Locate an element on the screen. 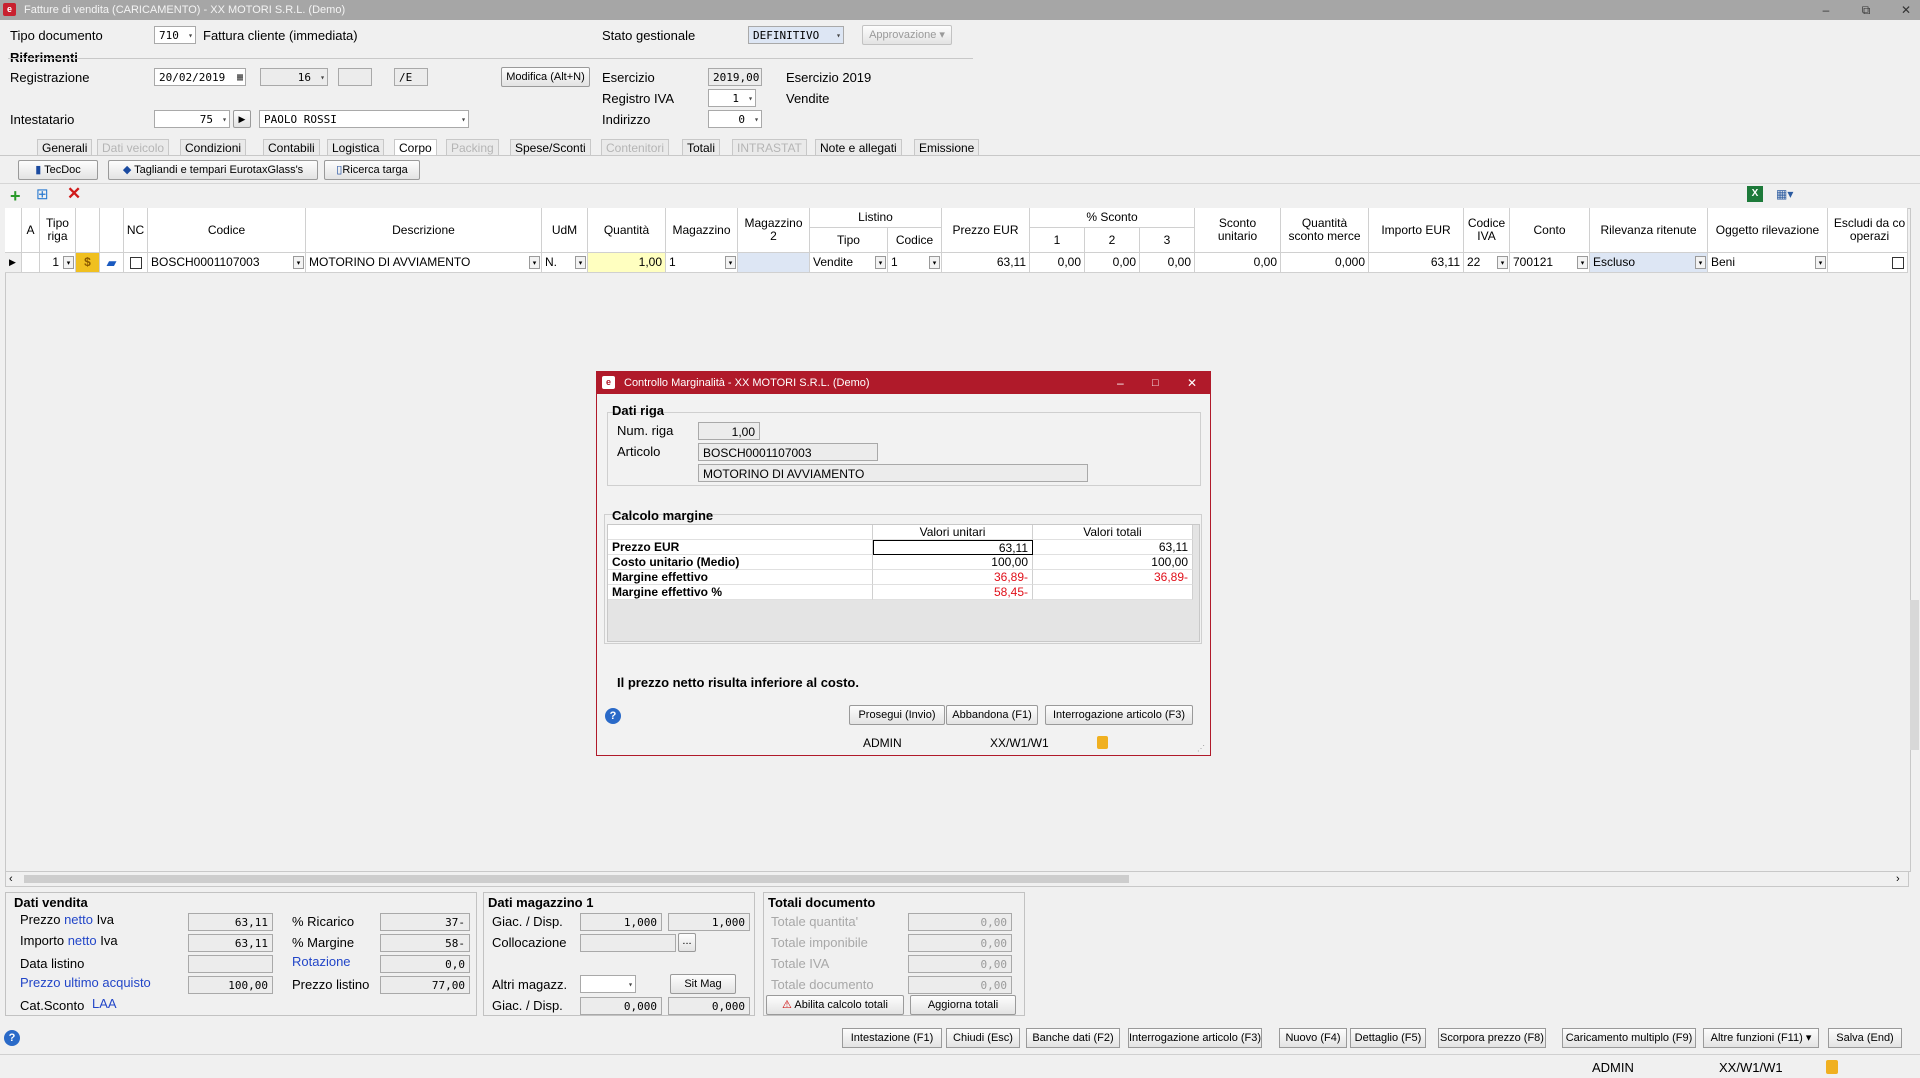  nc-checkbox is located at coordinates (136, 263).